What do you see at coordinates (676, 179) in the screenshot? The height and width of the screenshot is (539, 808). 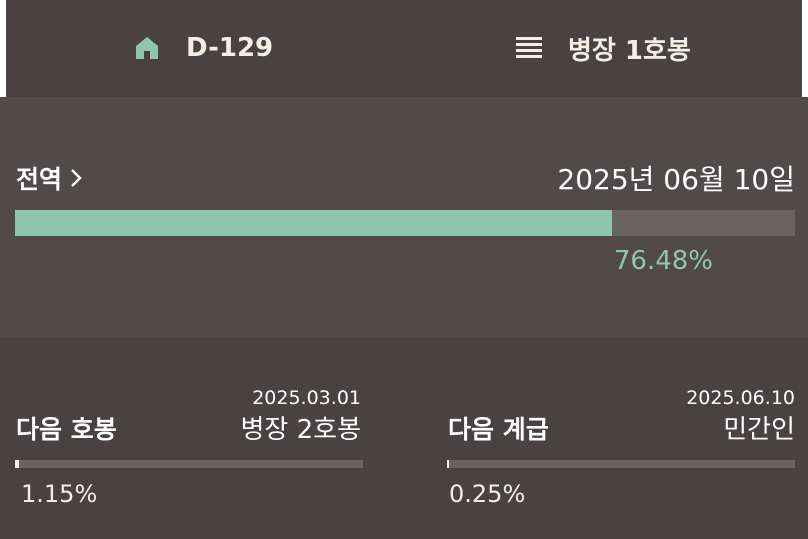 I see `discharge-date: 2025년 06월 10일` at bounding box center [676, 179].